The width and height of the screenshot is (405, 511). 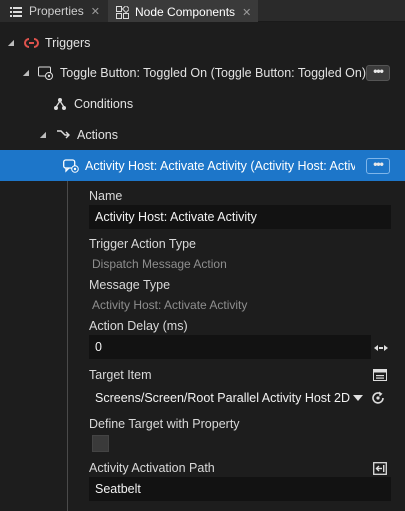 What do you see at coordinates (170, 305) in the screenshot?
I see `message-type-value: Activity Host: Activate Activity` at bounding box center [170, 305].